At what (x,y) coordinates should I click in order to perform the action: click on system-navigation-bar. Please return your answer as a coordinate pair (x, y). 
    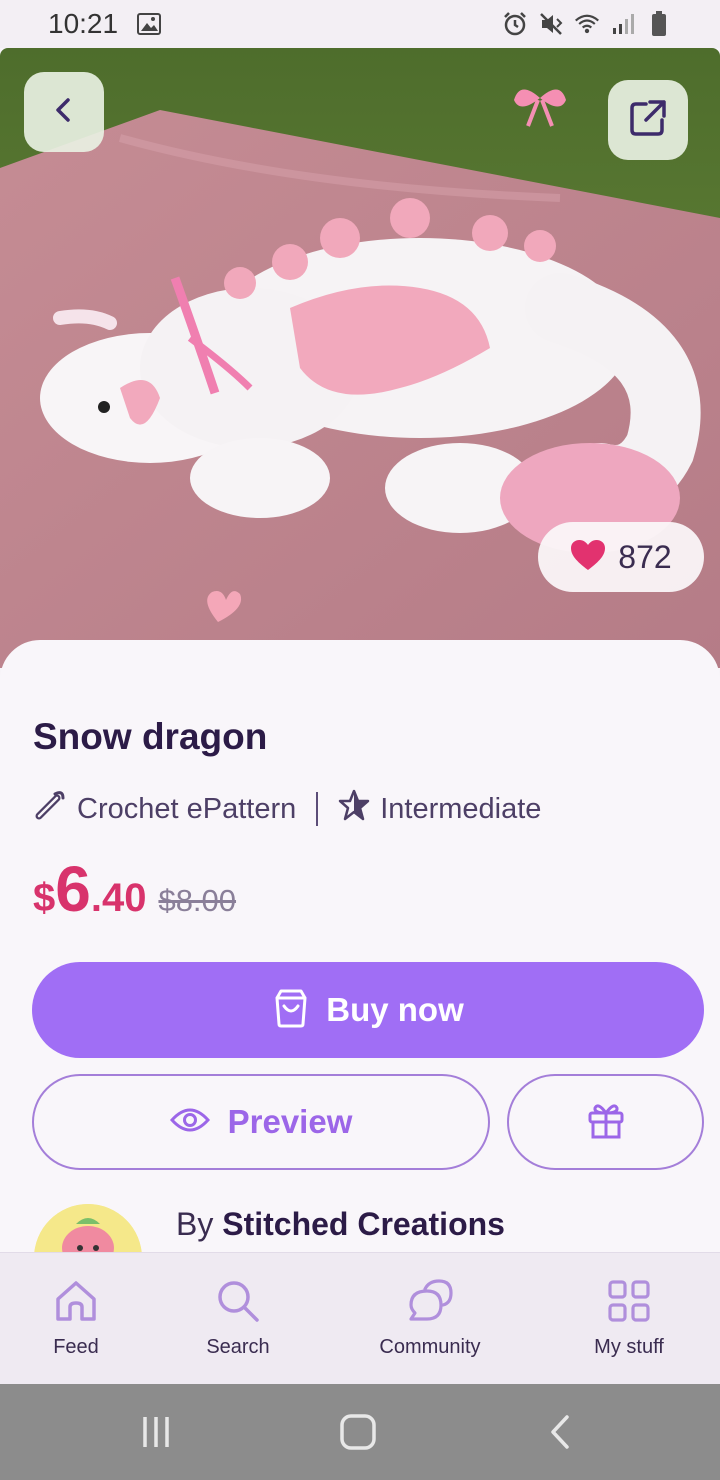
    Looking at the image, I should click on (360, 1432).